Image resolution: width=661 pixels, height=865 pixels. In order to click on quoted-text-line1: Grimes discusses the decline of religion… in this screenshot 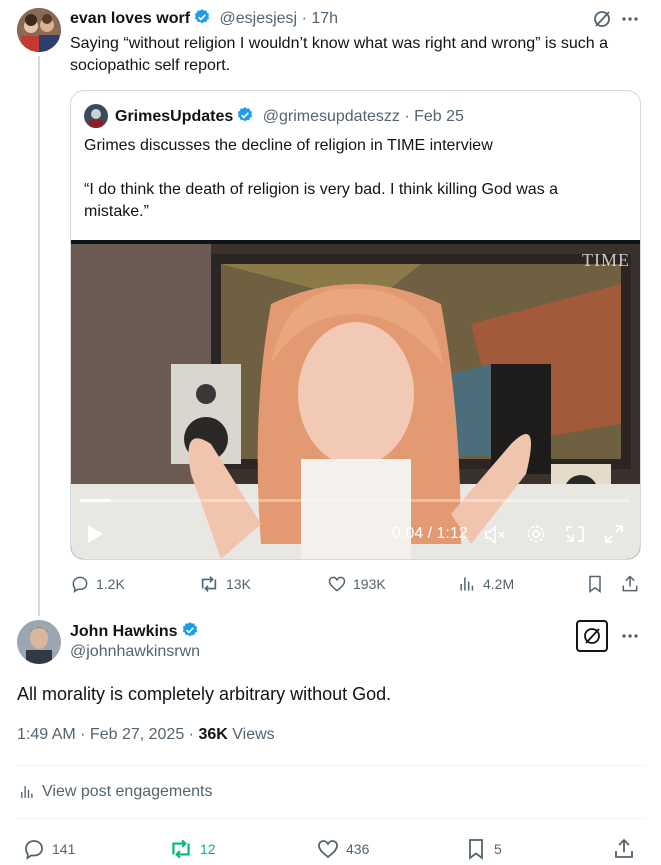, I will do `click(288, 145)`.